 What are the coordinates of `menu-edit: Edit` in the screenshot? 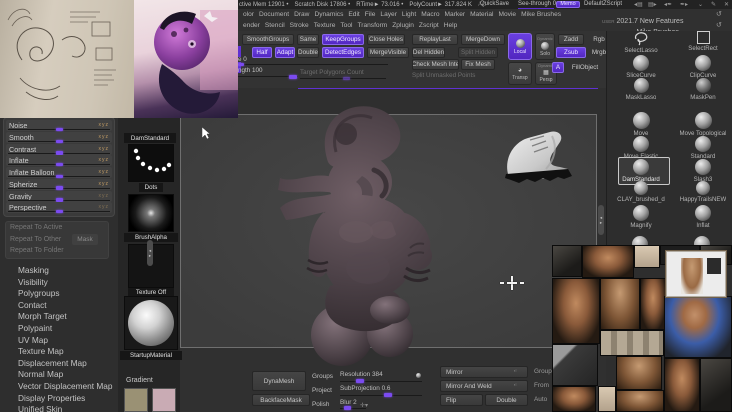 It's located at (353, 14).